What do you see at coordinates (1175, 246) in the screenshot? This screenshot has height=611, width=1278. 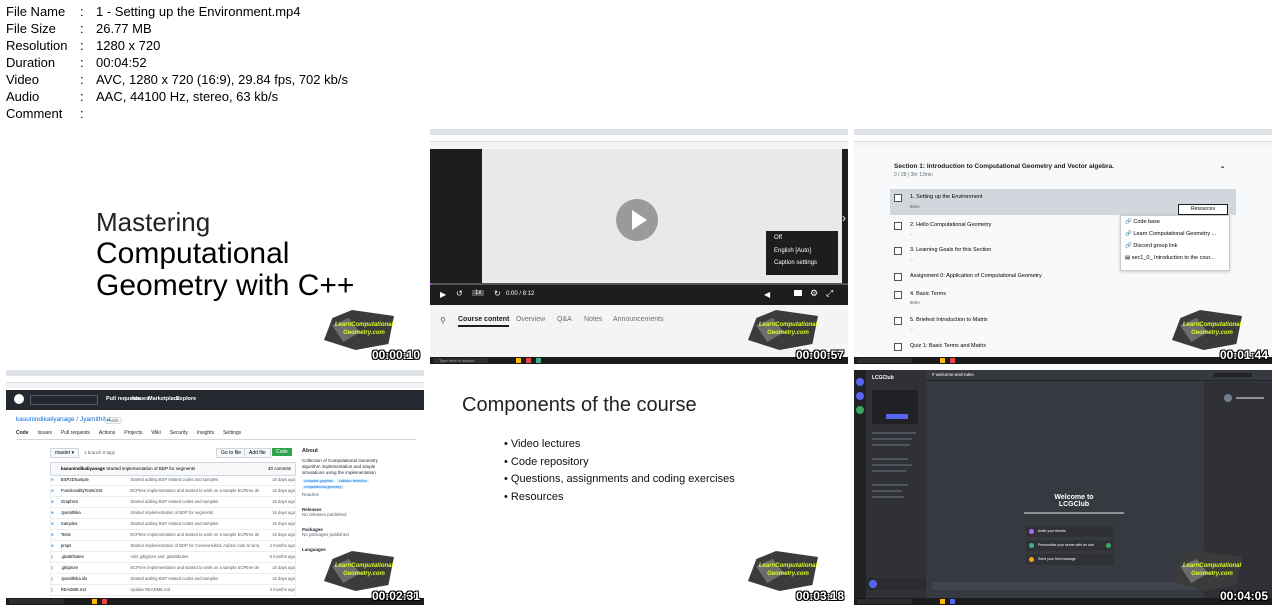 I see `resource-link: 🔗 Discord group link` at bounding box center [1175, 246].